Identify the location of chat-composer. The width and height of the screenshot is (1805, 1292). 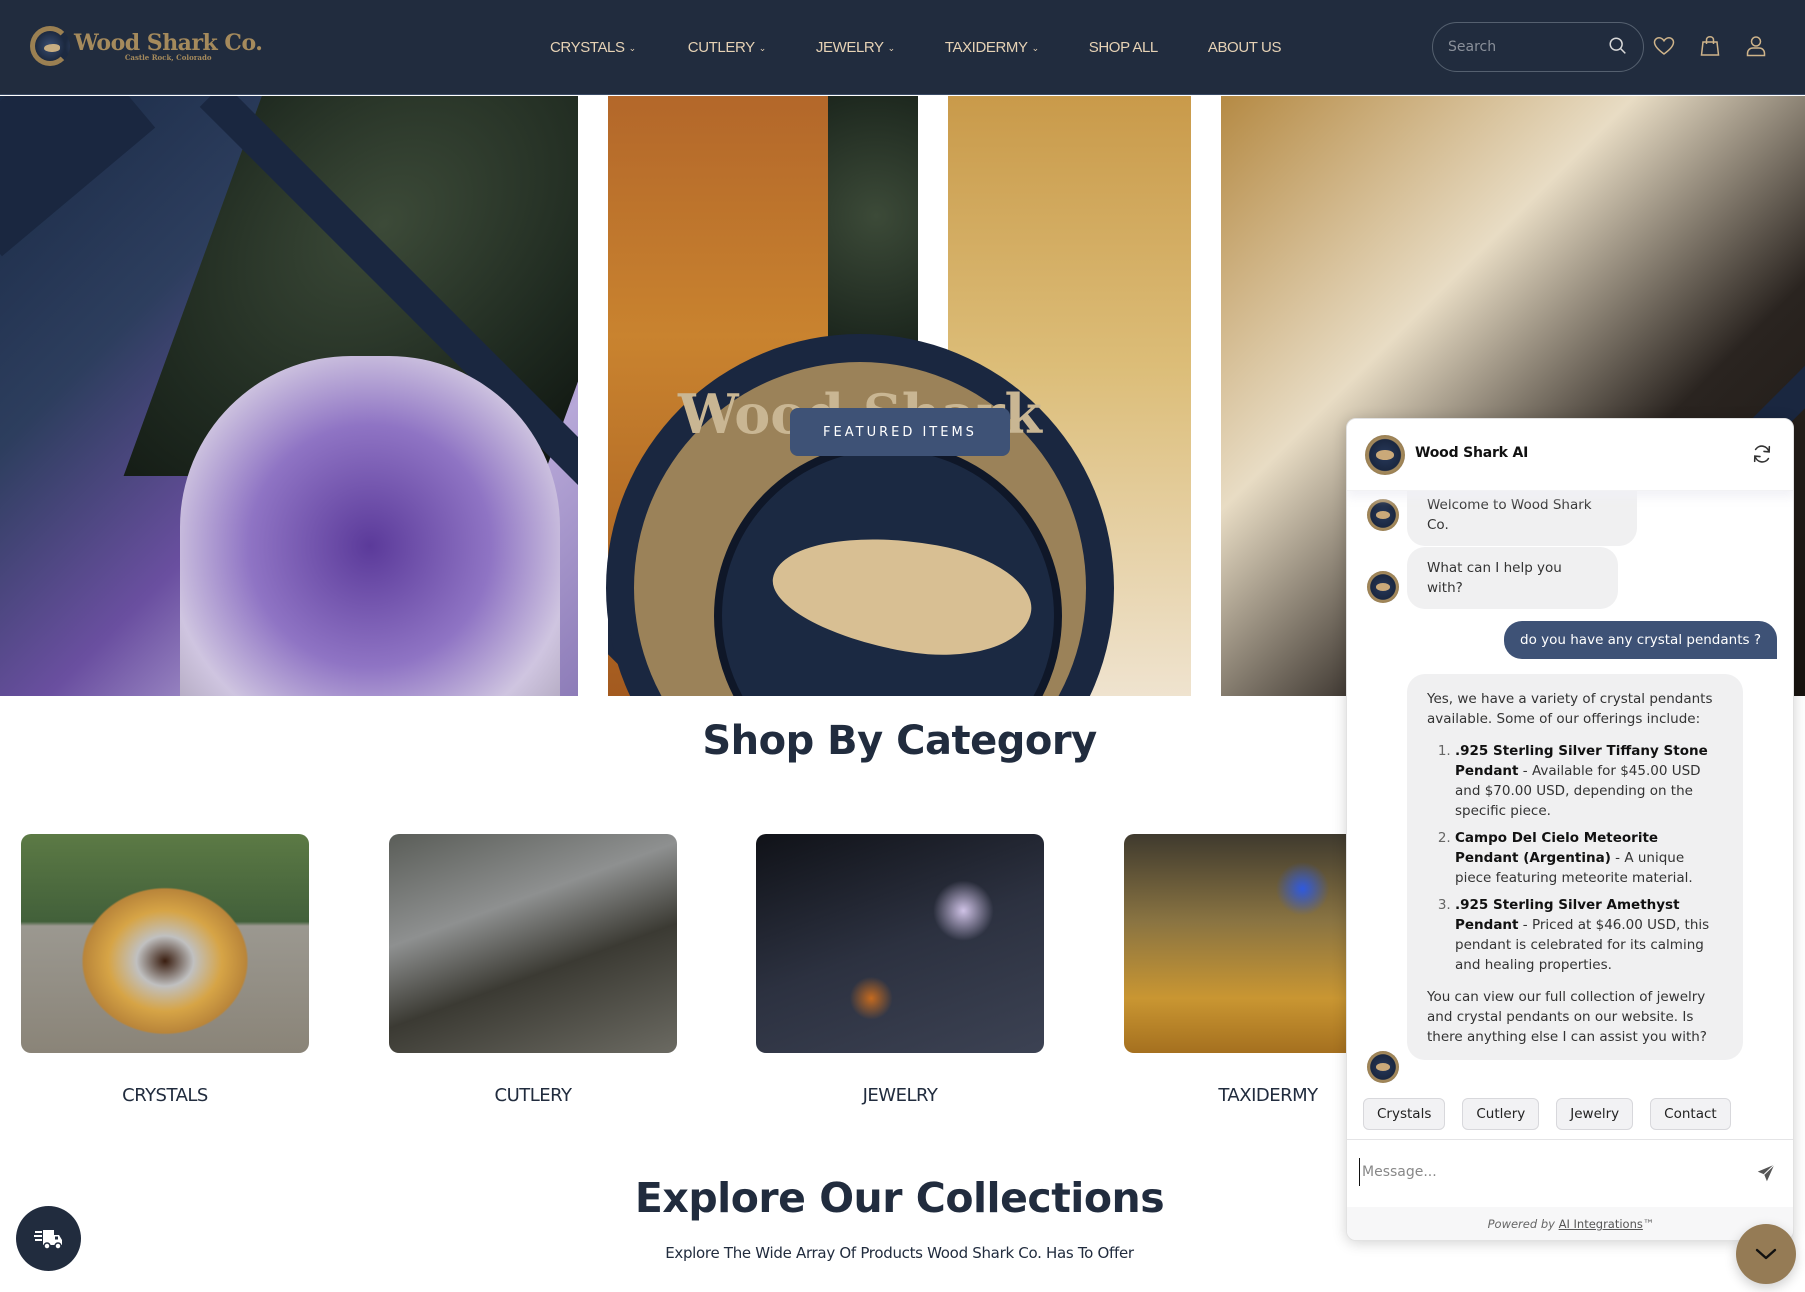
(1570, 1173).